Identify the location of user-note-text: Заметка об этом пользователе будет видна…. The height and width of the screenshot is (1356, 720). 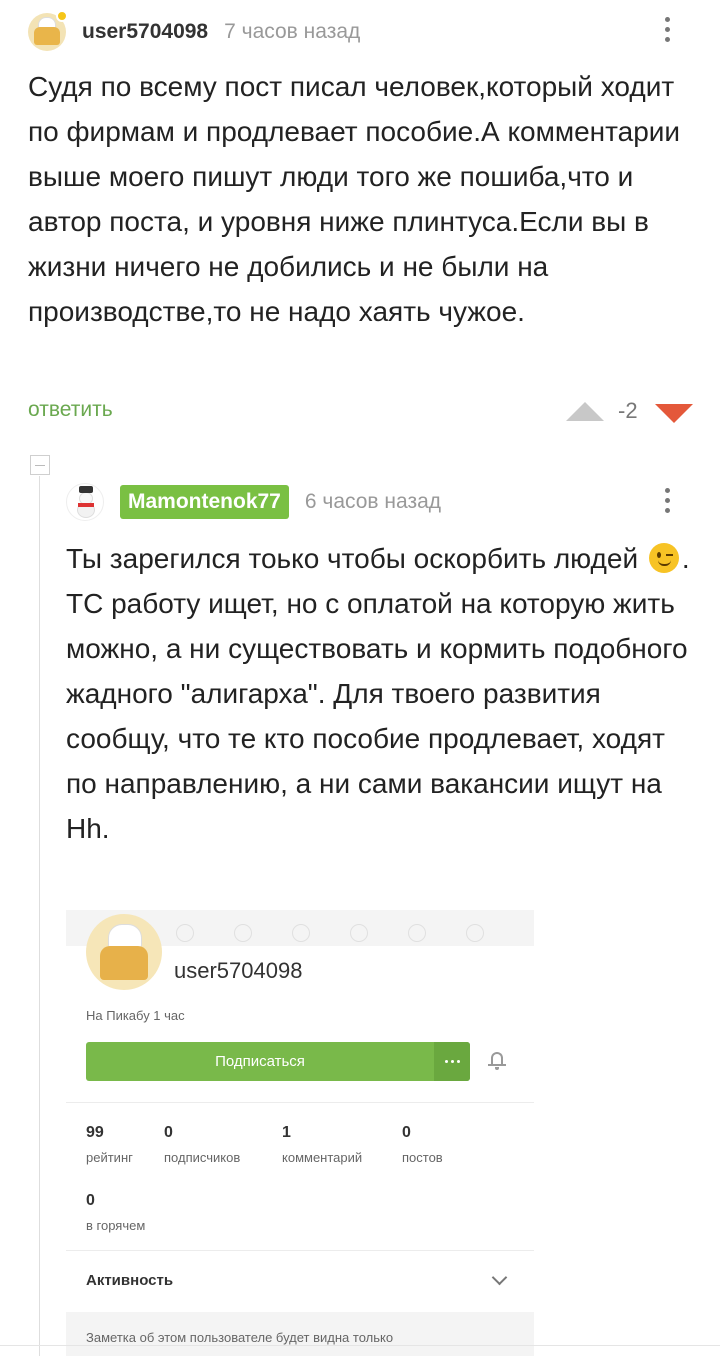
(240, 1337).